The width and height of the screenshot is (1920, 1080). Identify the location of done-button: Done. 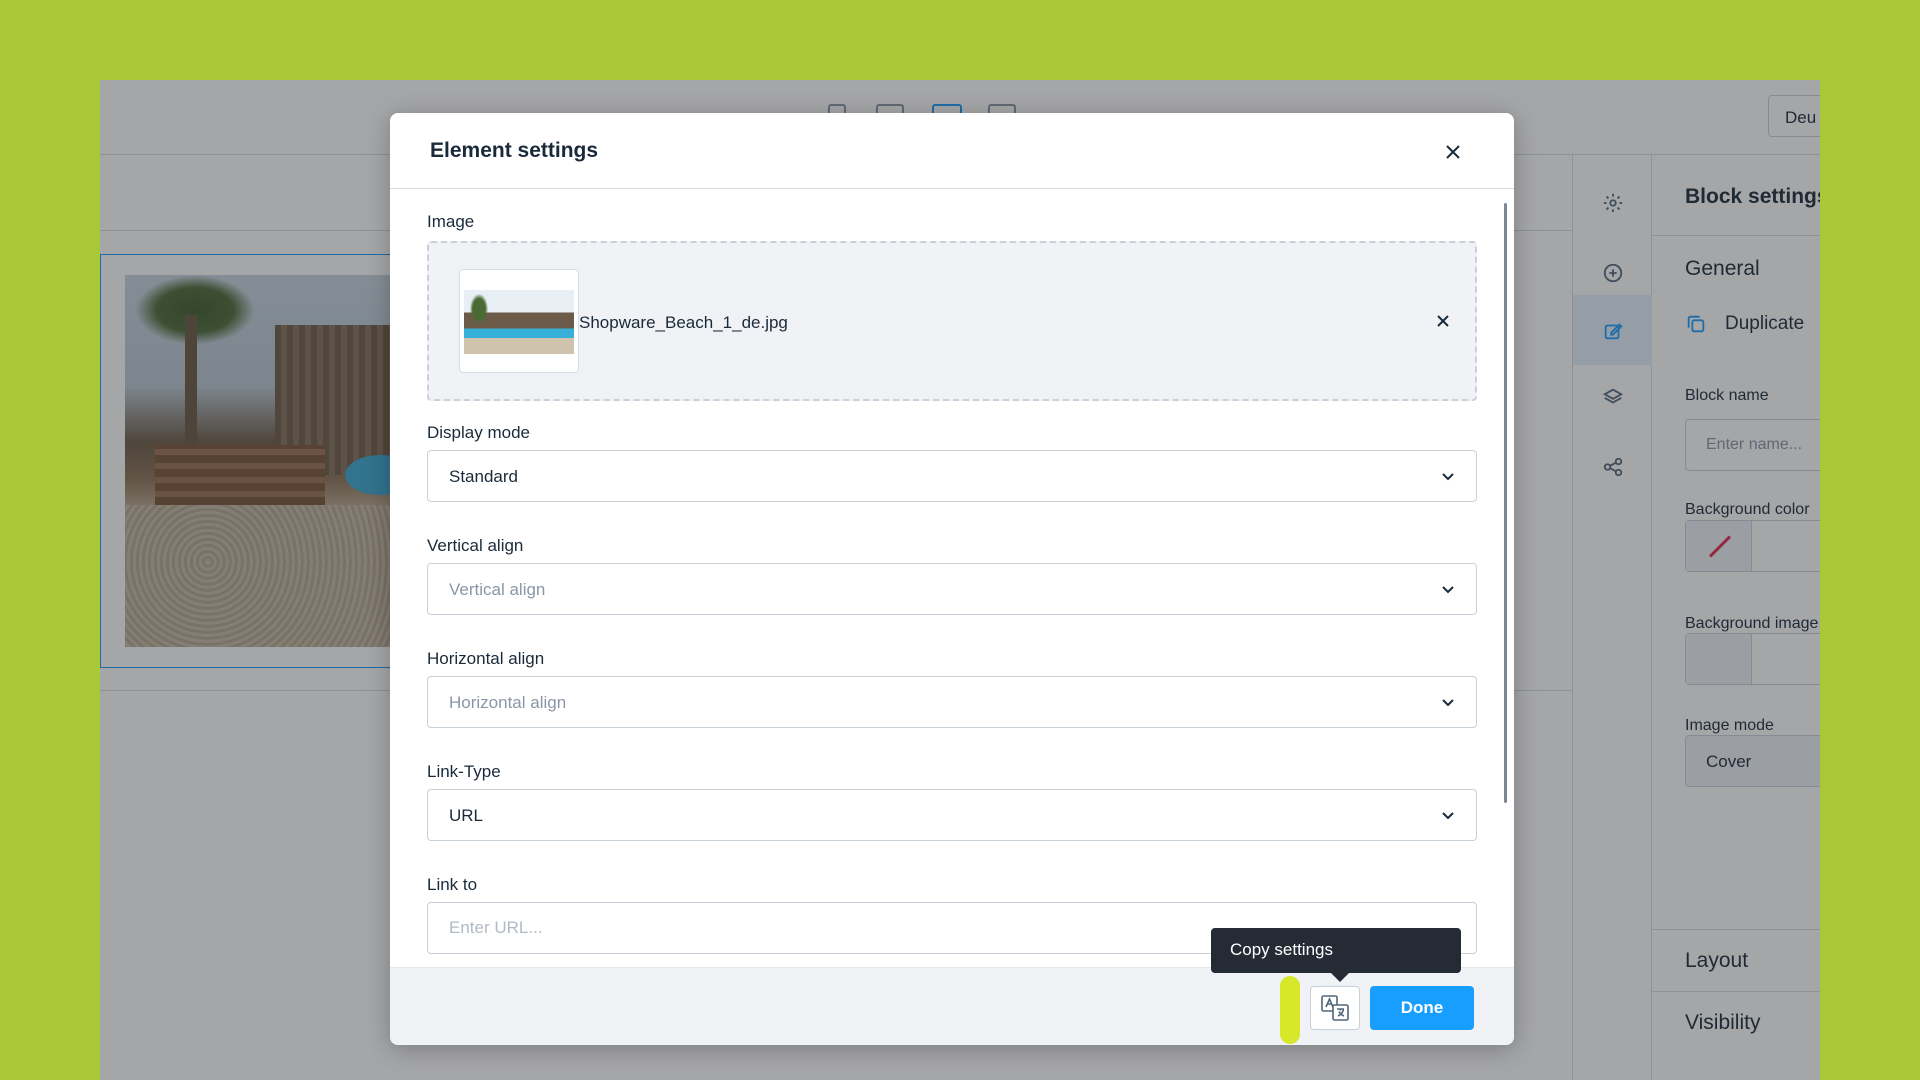
(1422, 1008).